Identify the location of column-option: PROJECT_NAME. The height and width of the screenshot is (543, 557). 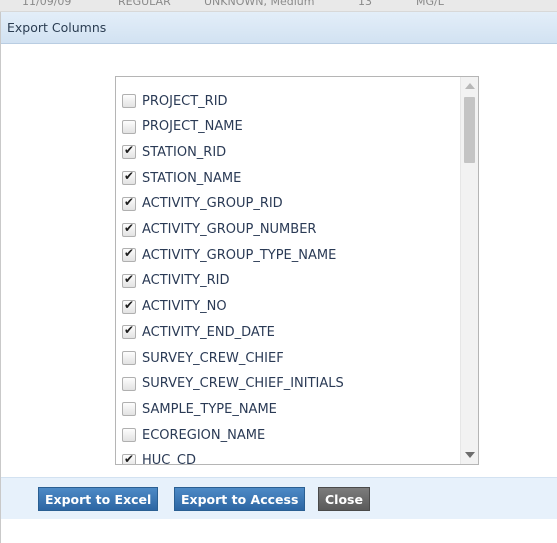
(182, 127).